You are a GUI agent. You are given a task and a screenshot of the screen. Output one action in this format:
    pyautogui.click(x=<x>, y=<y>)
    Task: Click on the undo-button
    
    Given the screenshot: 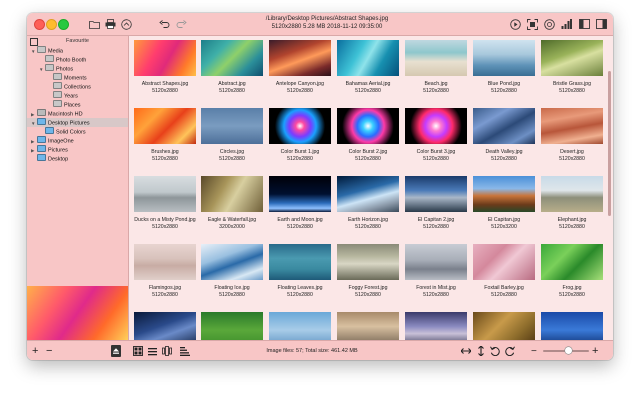 What is the action you would take?
    pyautogui.click(x=164, y=24)
    